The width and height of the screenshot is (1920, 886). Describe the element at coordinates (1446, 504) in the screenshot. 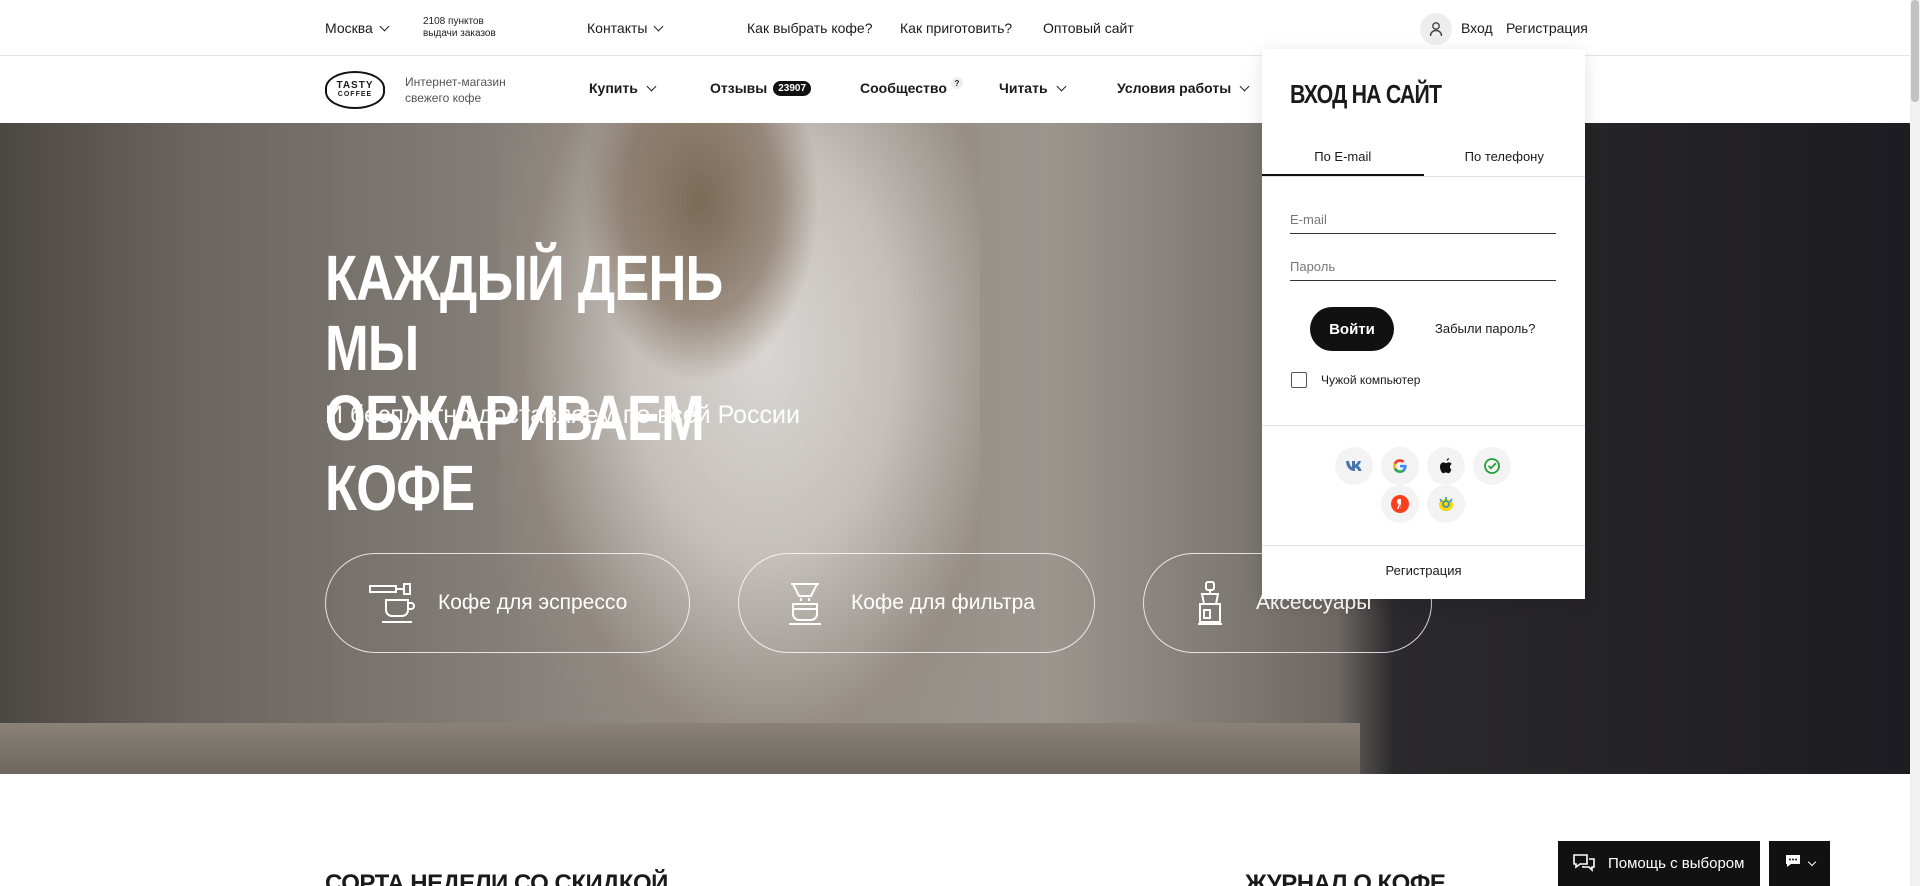

I see `mailru-icon` at that location.